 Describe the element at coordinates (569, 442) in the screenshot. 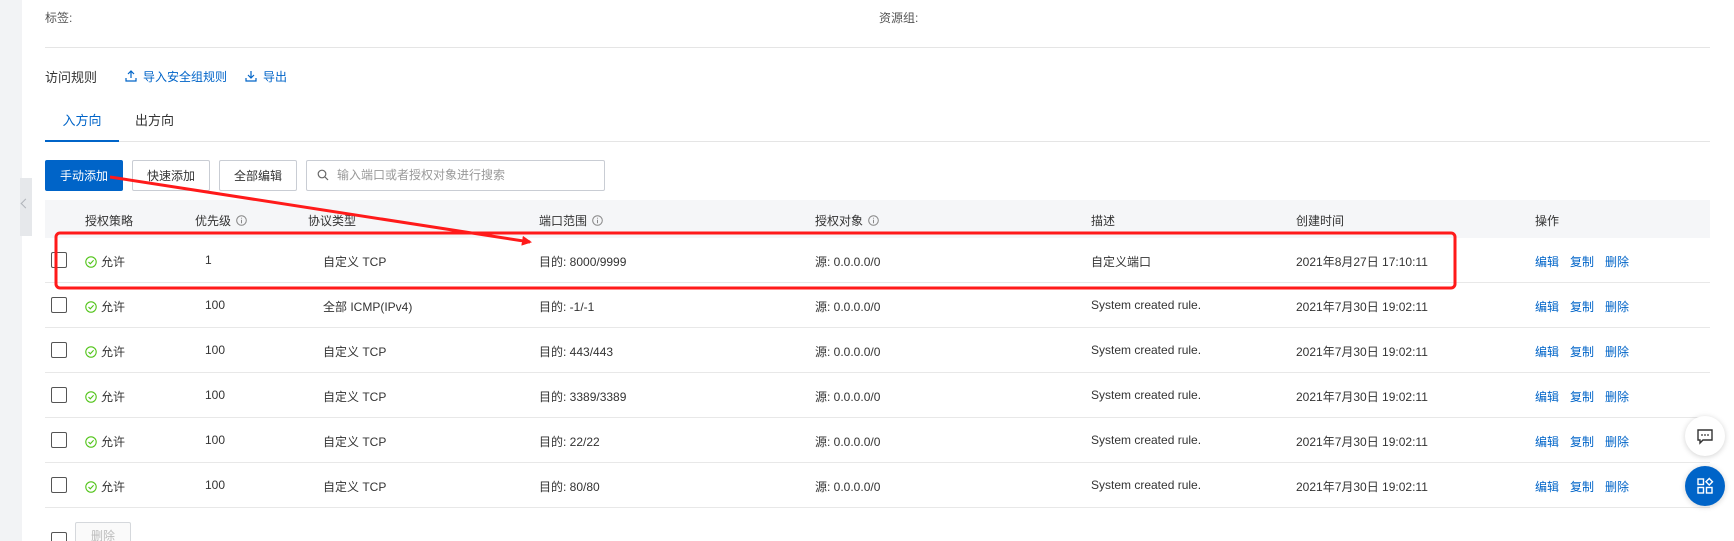

I see `cell-port-range: 目的: 22/22` at that location.